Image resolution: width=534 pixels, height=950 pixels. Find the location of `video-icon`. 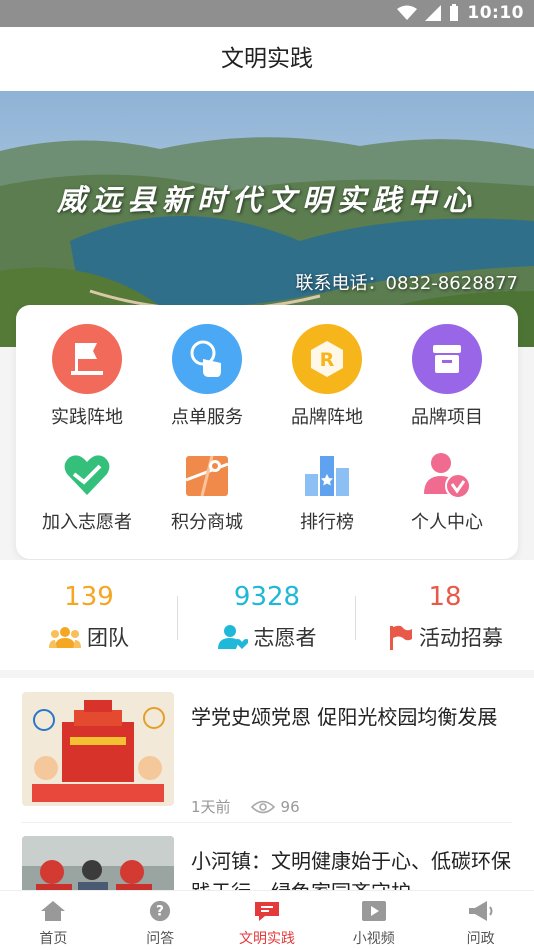

video-icon is located at coordinates (373, 911).